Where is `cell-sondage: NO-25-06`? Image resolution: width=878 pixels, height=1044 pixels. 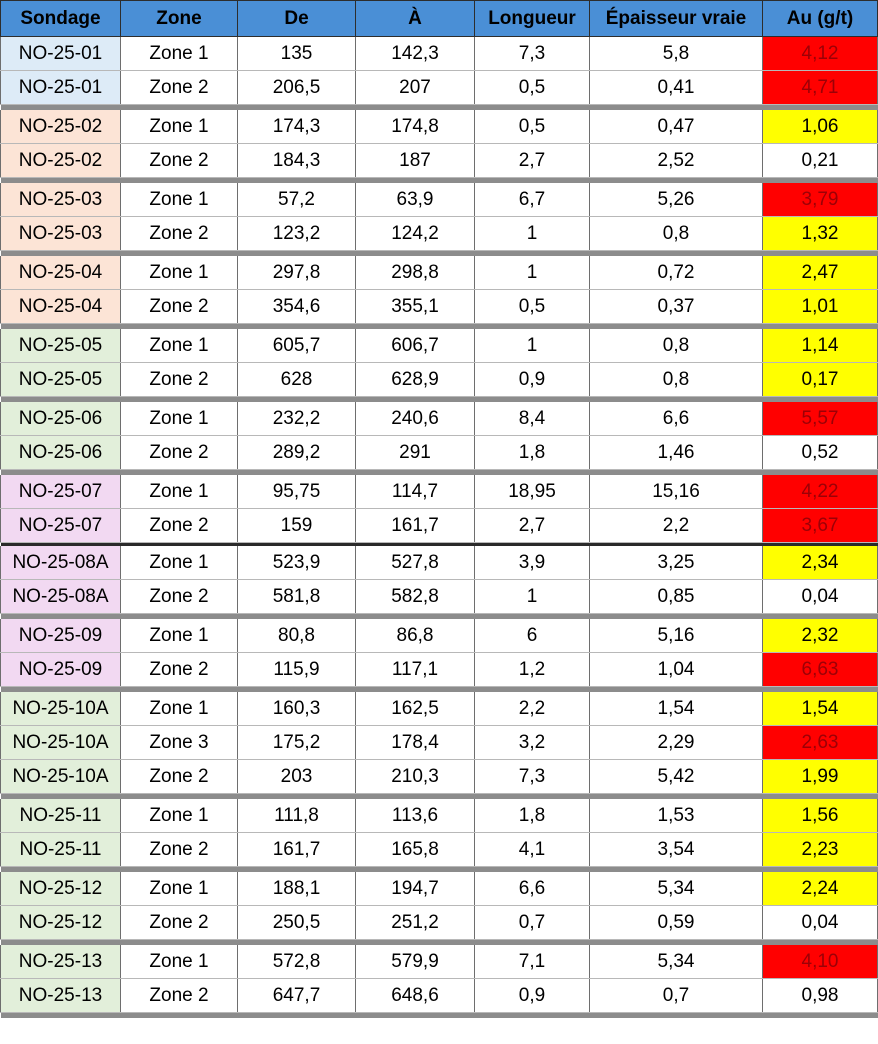
cell-sondage: NO-25-06 is located at coordinates (60, 452).